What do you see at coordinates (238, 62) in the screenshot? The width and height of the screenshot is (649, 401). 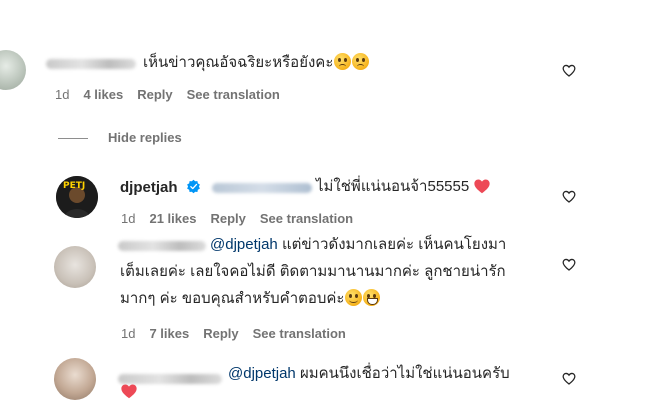 I see `comment-text-content: เห็นข่าวคุณอัจฉริยะหรือยังคะ` at bounding box center [238, 62].